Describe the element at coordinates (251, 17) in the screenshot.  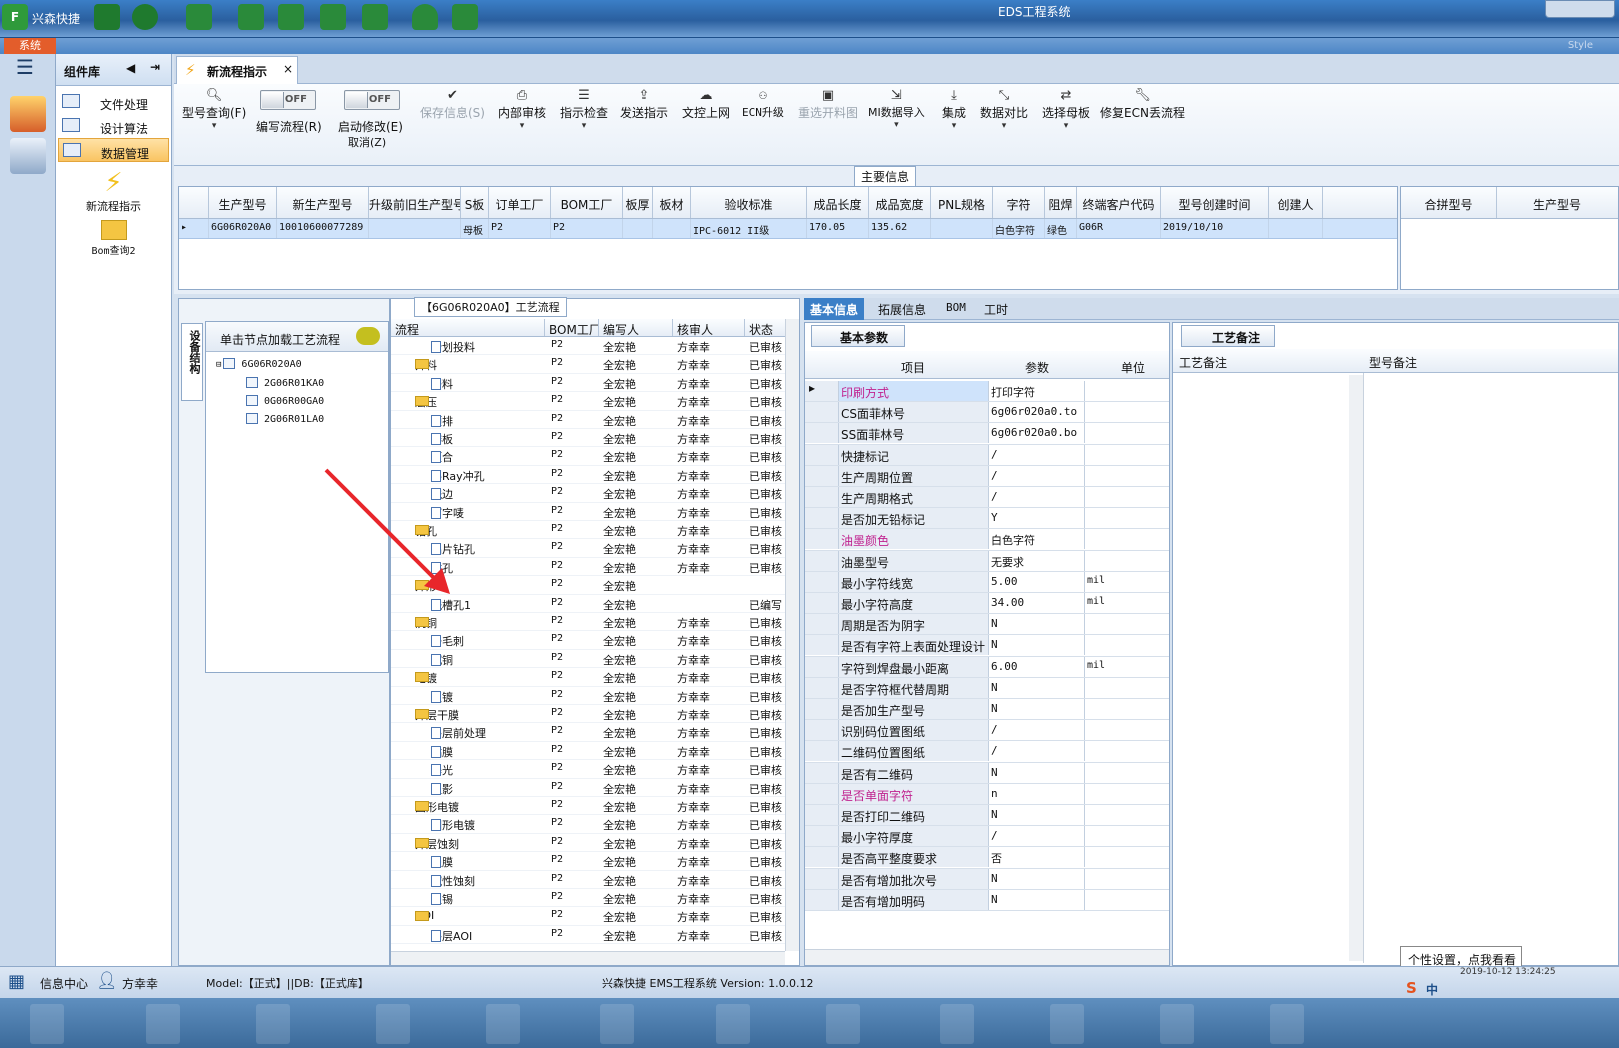
I see `scissors-quick-icon` at that location.